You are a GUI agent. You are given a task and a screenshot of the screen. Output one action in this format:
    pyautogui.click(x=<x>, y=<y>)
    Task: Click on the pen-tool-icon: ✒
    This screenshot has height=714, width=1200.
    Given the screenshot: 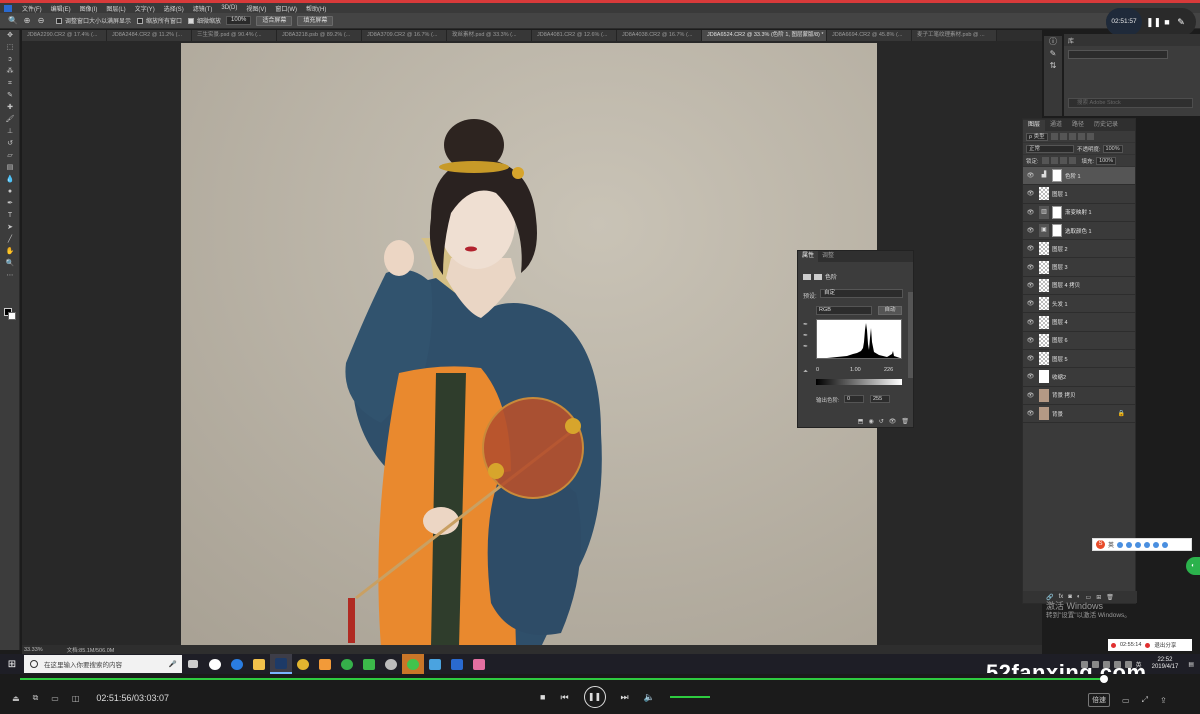 What is the action you would take?
    pyautogui.click(x=10, y=204)
    